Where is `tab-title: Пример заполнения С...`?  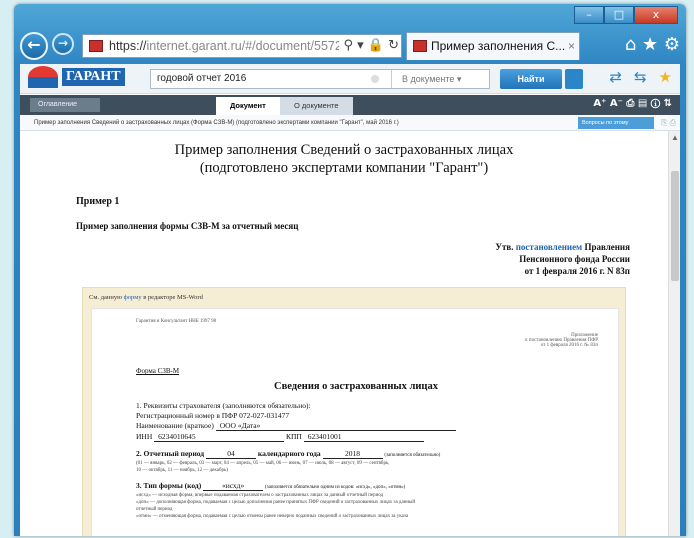 tab-title: Пример заполнения С... is located at coordinates (498, 46).